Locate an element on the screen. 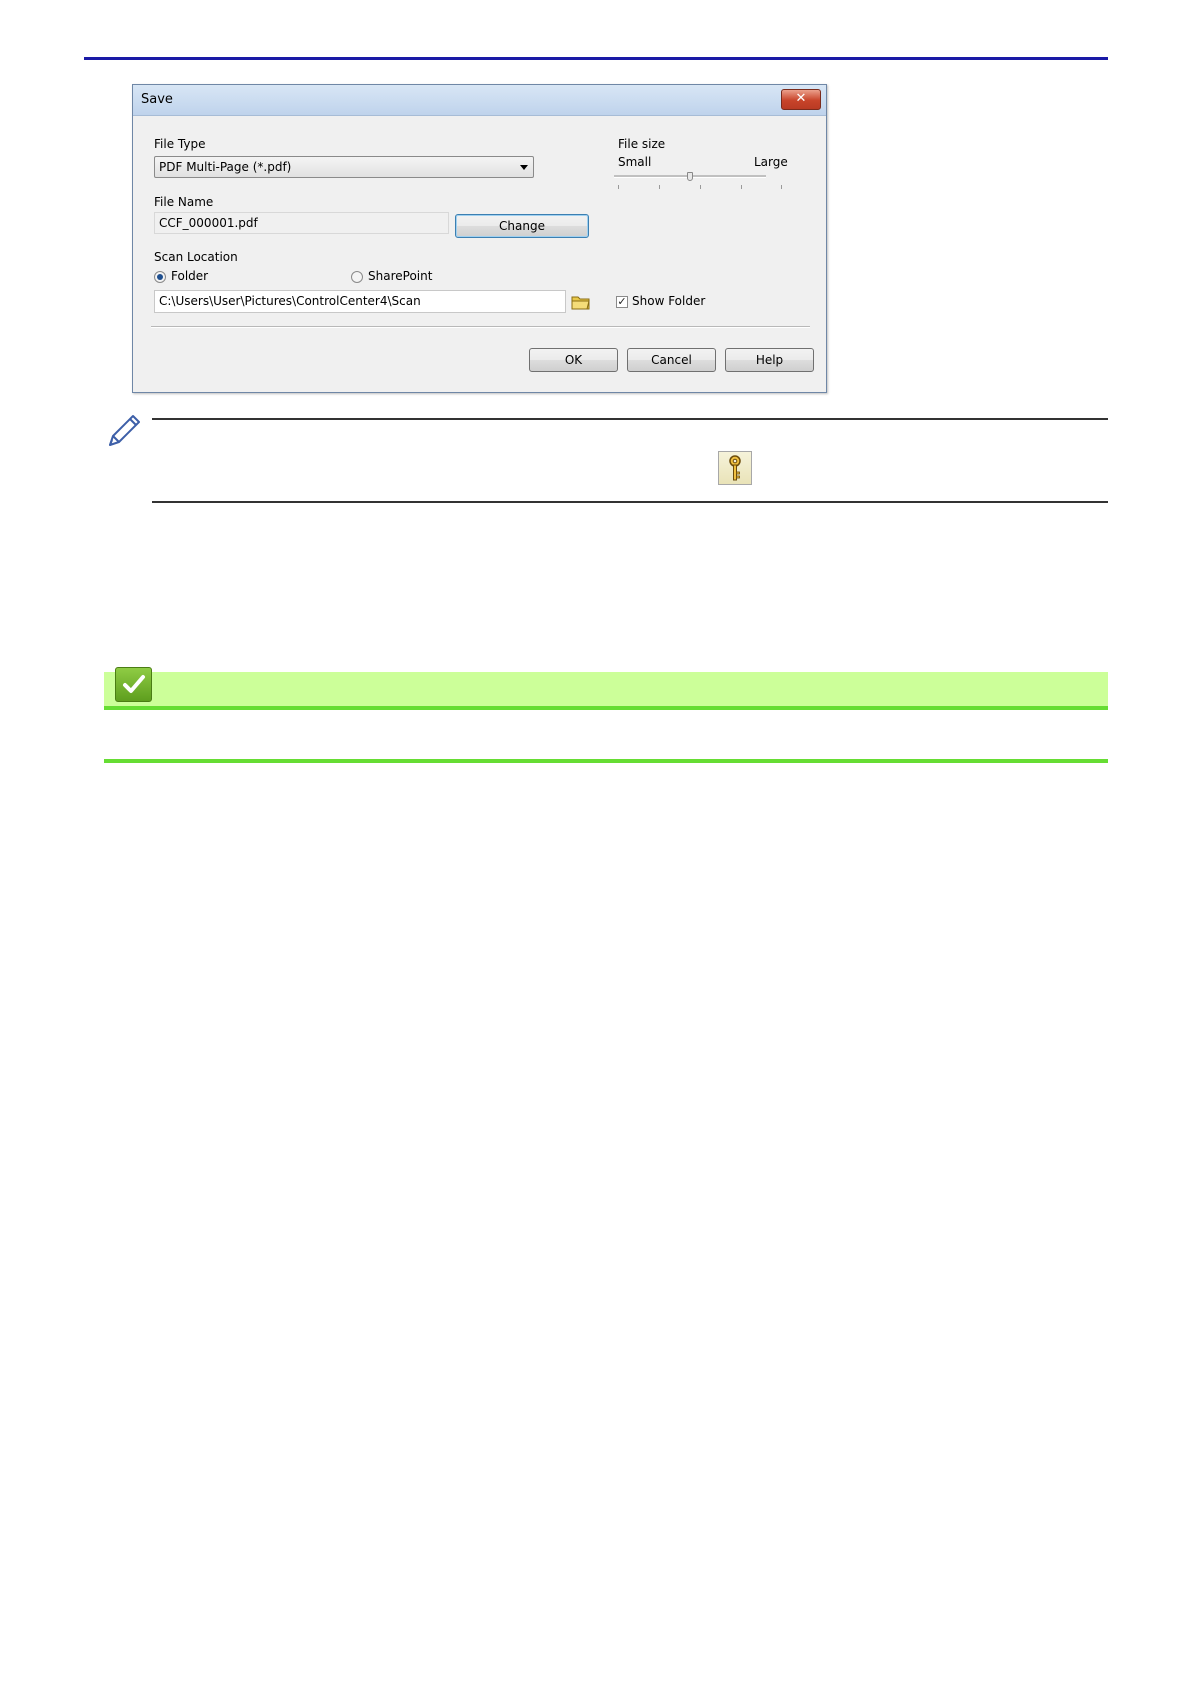 Image resolution: width=1190 pixels, height=1684 pixels. header-rule is located at coordinates (596, 58).